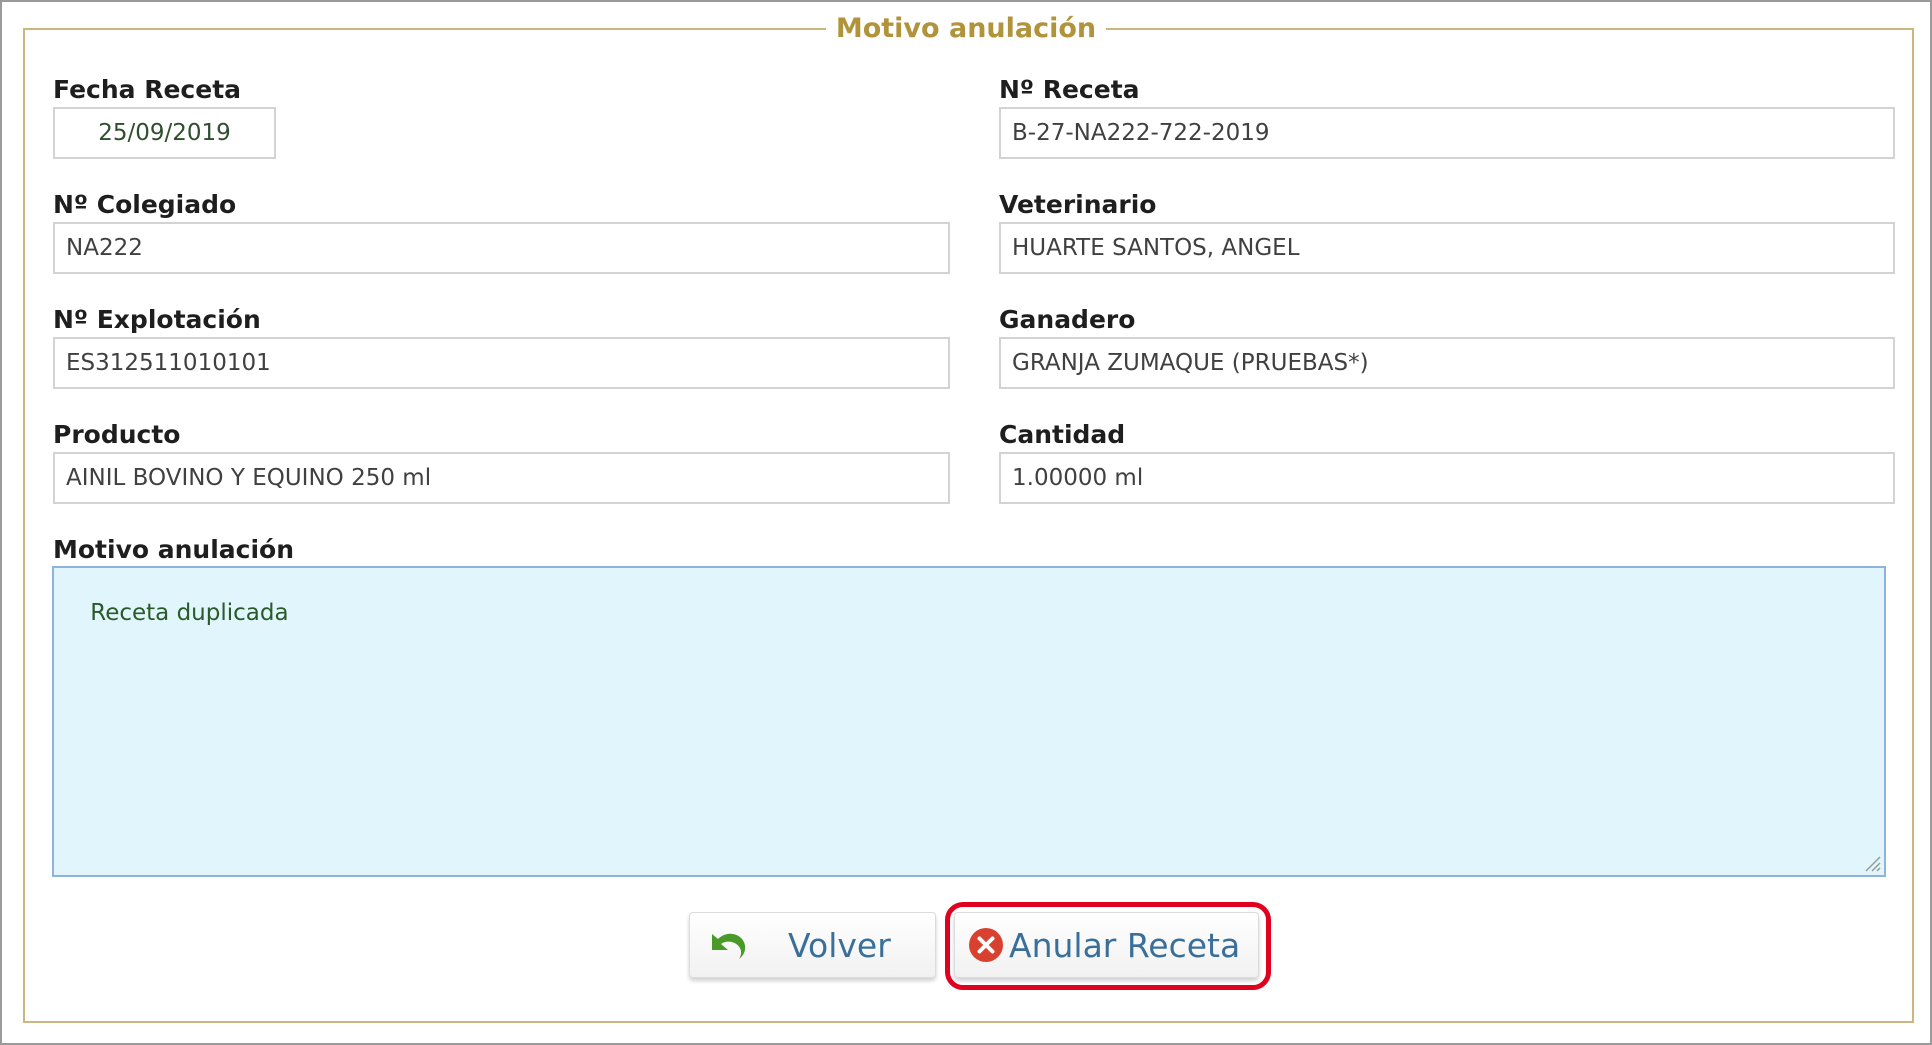 The width and height of the screenshot is (1932, 1045). What do you see at coordinates (1447, 133) in the screenshot?
I see `n-receta-field: B-27-NA222-722-2019` at bounding box center [1447, 133].